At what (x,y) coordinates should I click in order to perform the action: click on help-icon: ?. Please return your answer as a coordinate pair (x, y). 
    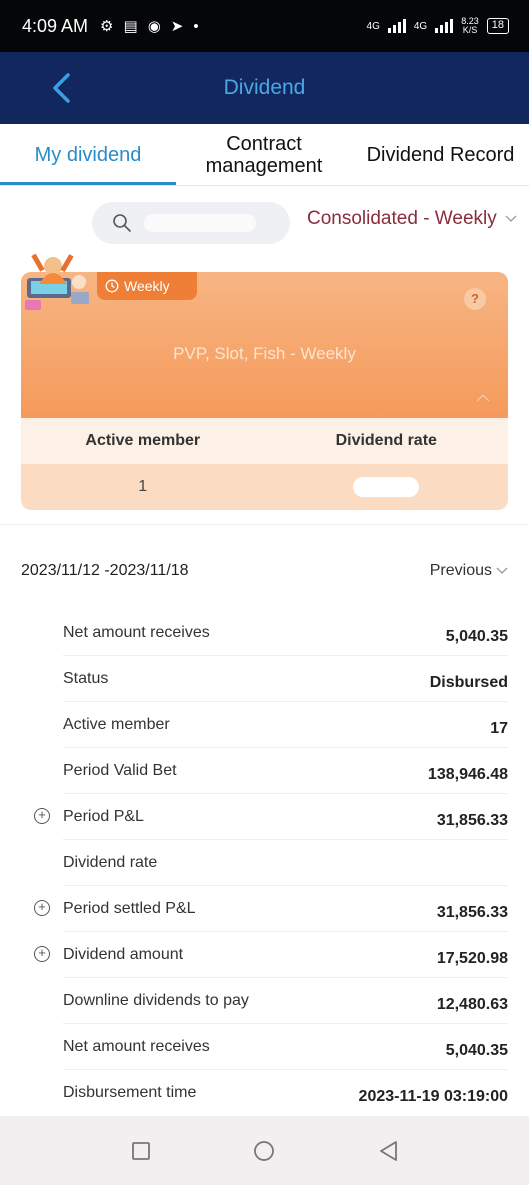
    Looking at the image, I should click on (475, 299).